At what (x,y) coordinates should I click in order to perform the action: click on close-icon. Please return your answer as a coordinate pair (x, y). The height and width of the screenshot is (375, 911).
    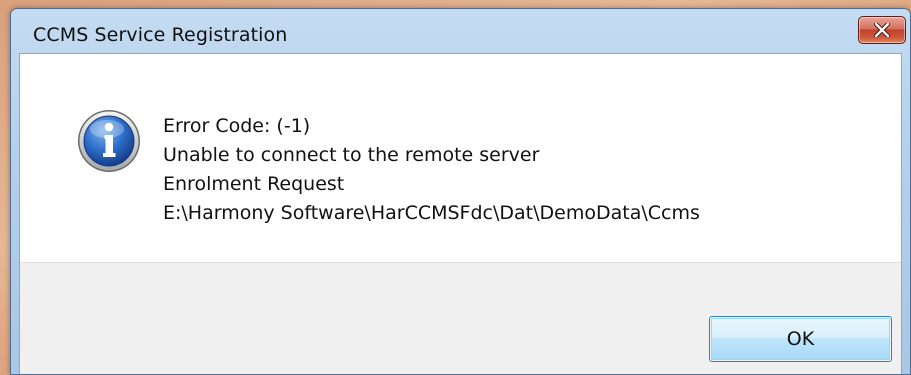
    Looking at the image, I should click on (882, 30).